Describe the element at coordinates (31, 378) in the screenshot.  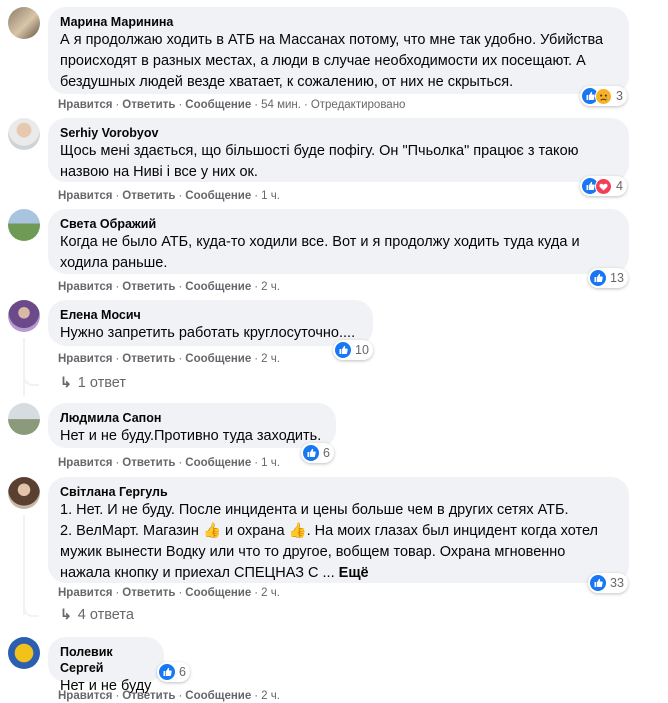
I see `thread-connector` at that location.